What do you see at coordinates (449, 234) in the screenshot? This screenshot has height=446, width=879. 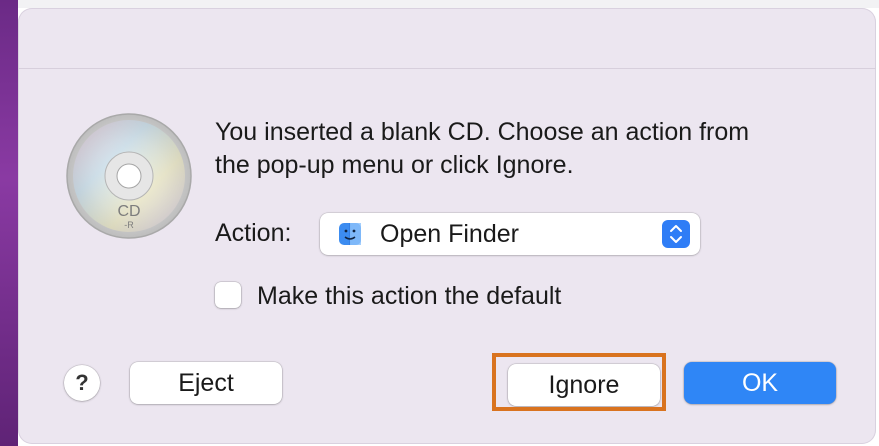 I see `popup-selected-value: Open Finder` at bounding box center [449, 234].